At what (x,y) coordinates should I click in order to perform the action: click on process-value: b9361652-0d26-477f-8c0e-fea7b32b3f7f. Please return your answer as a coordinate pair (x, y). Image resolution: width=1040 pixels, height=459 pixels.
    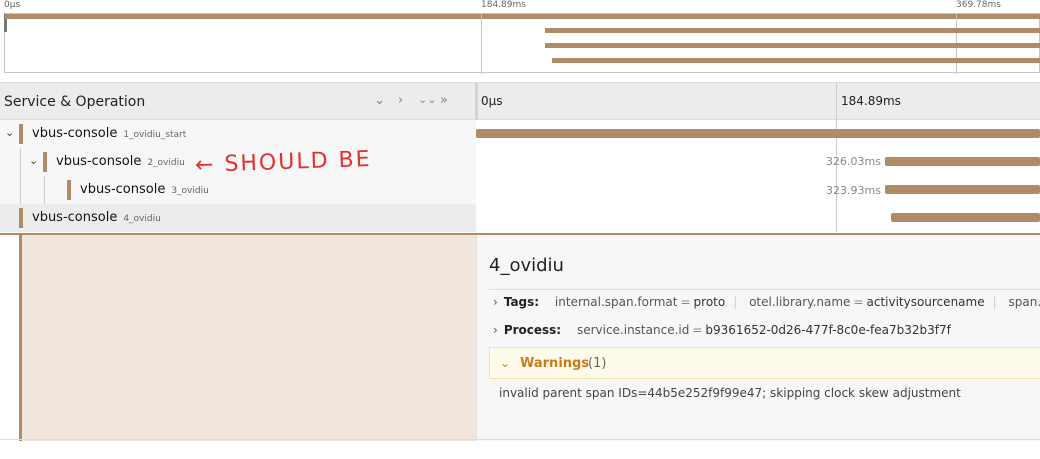
    Looking at the image, I should click on (828, 330).